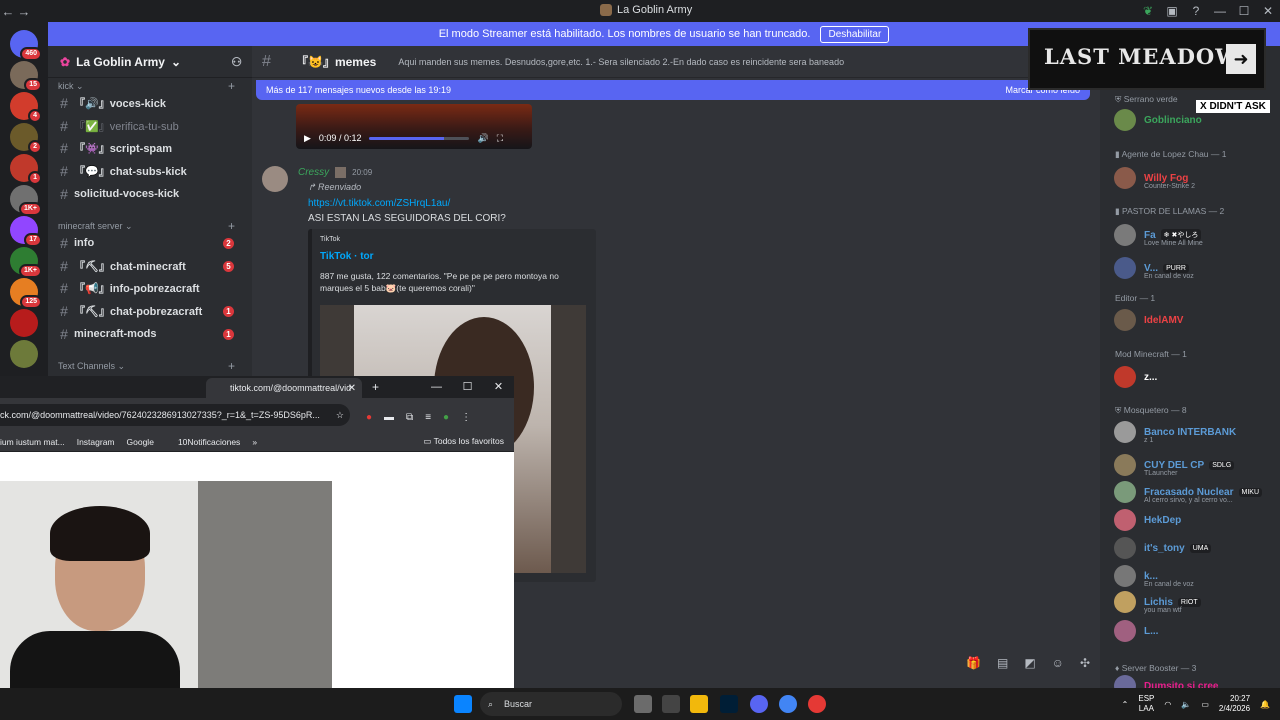 The height and width of the screenshot is (720, 1280). Describe the element at coordinates (1205, 704) in the screenshot. I see `battery-icon: ▭` at that location.